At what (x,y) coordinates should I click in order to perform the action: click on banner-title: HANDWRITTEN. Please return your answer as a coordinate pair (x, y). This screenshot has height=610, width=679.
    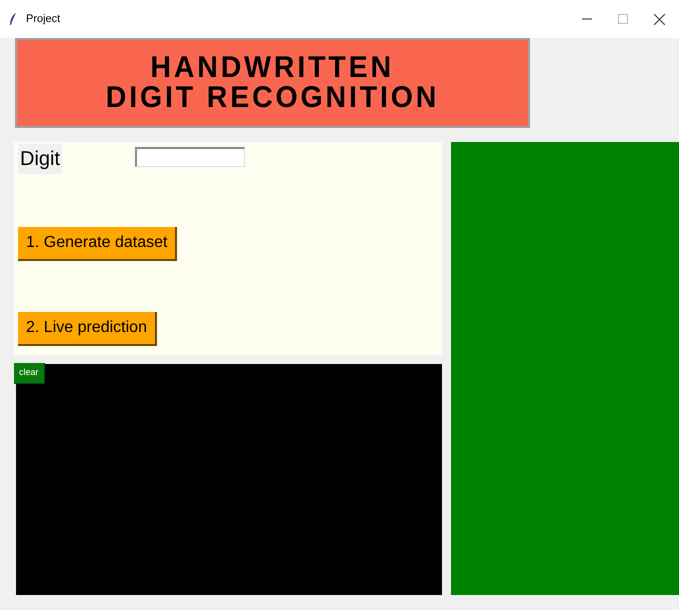
    Looking at the image, I should click on (272, 68).